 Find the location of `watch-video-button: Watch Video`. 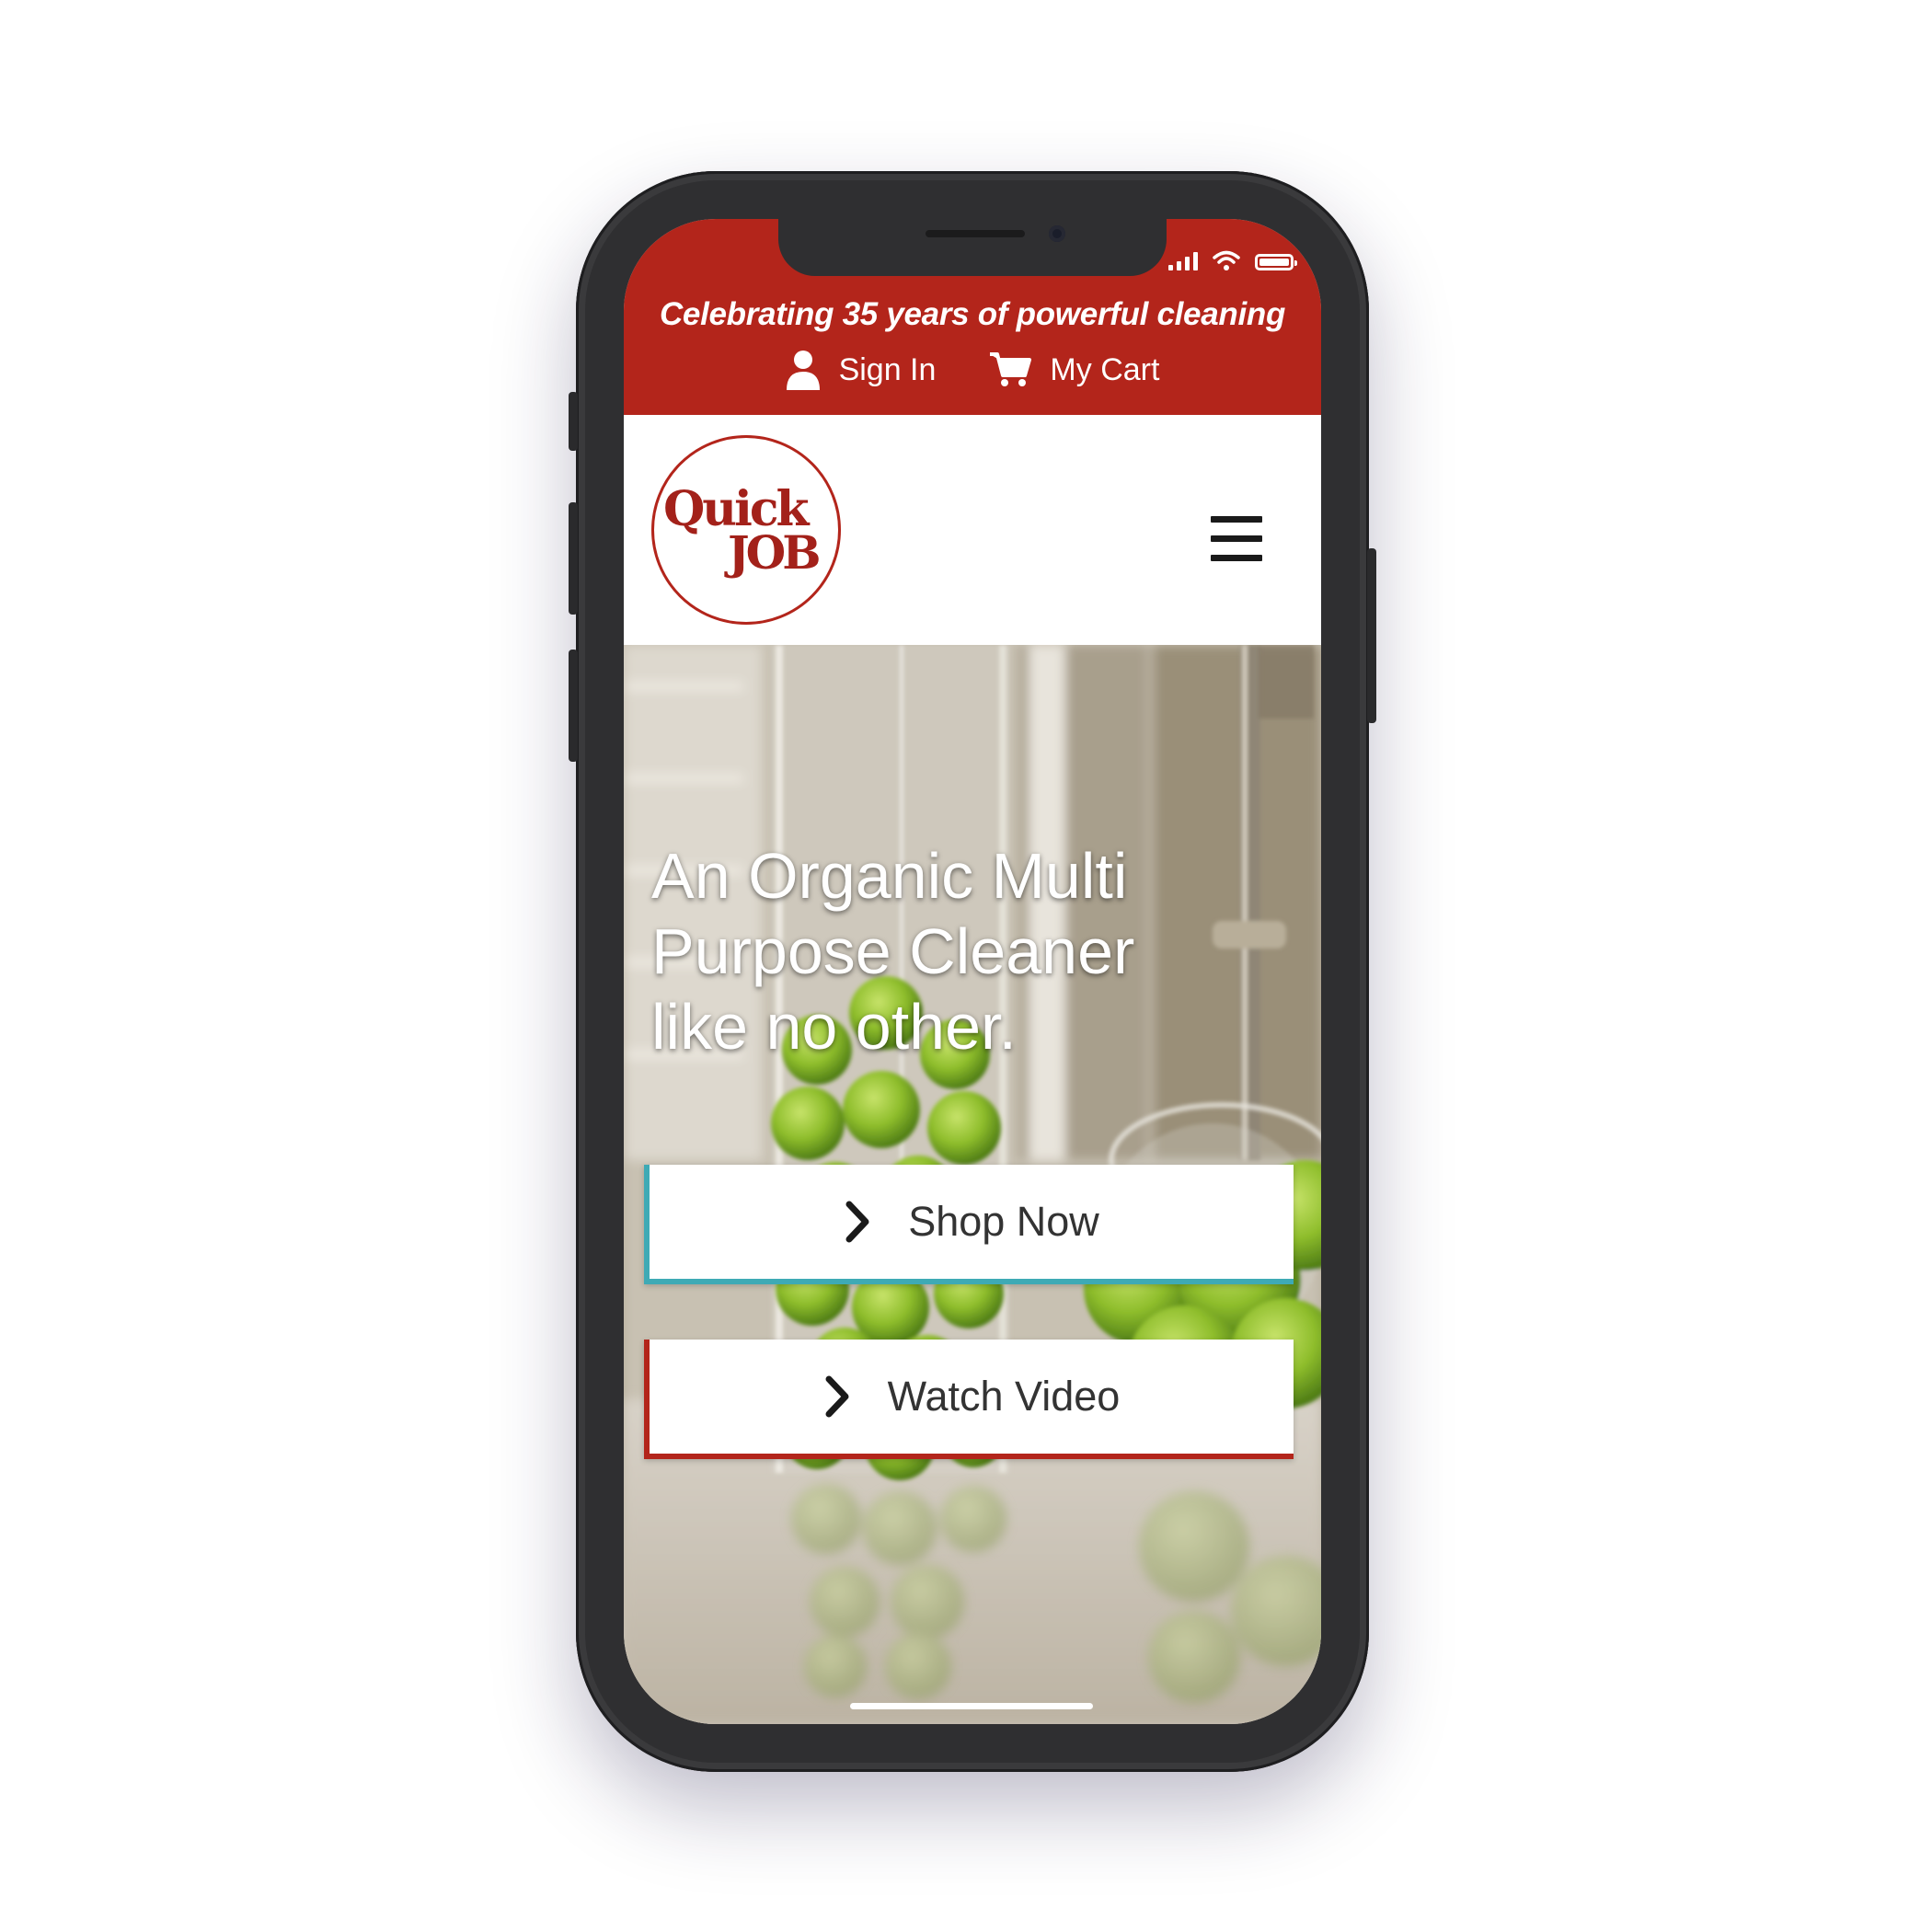

watch-video-button: Watch Video is located at coordinates (969, 1399).